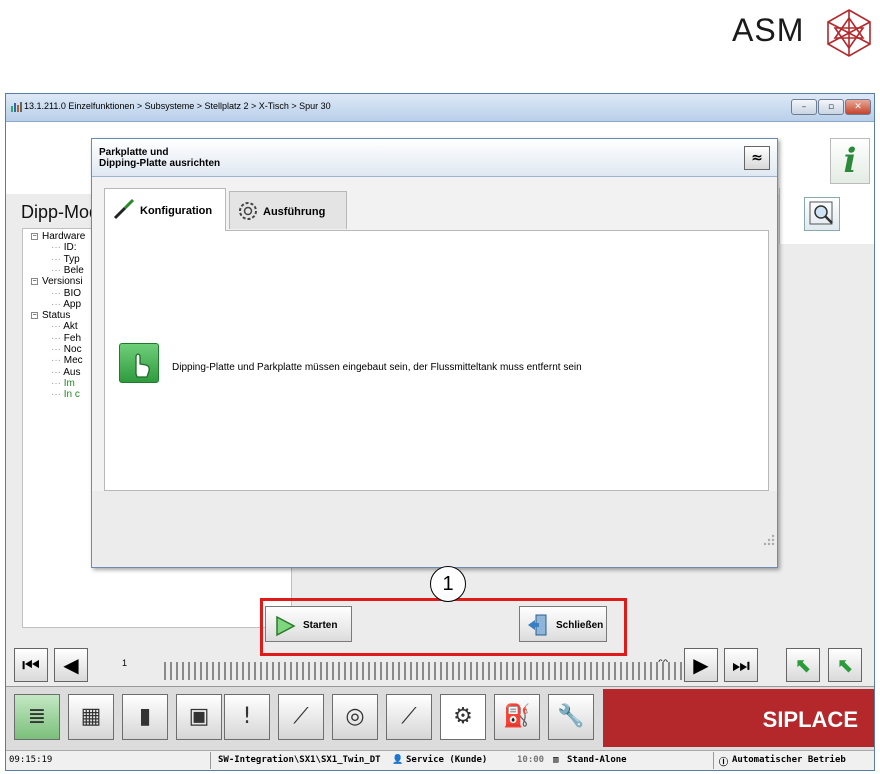 The height and width of the screenshot is (774, 880). What do you see at coordinates (73, 270) in the screenshot?
I see `tree-item-label: Bele` at bounding box center [73, 270].